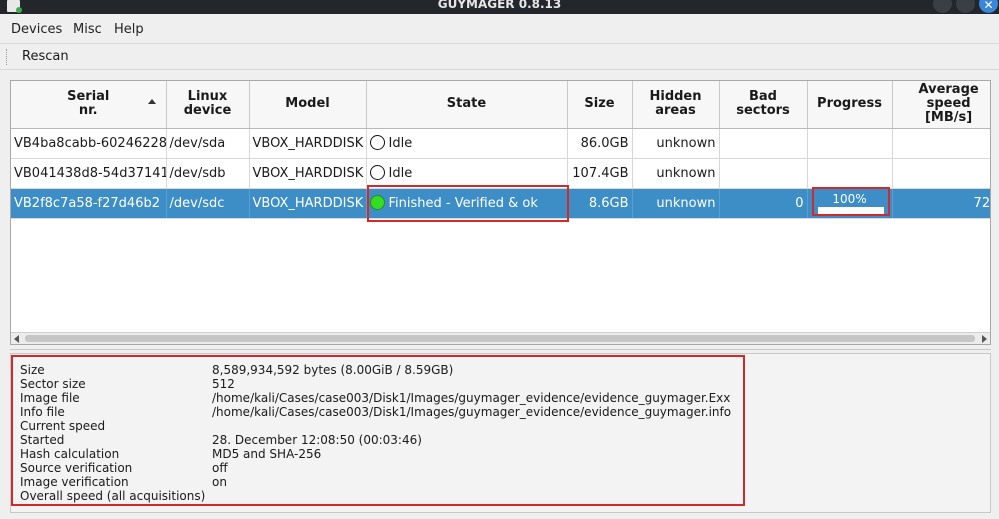 Image resolution: width=999 pixels, height=519 pixels. What do you see at coordinates (984, 339) in the screenshot?
I see `scroll-right-icon` at bounding box center [984, 339].